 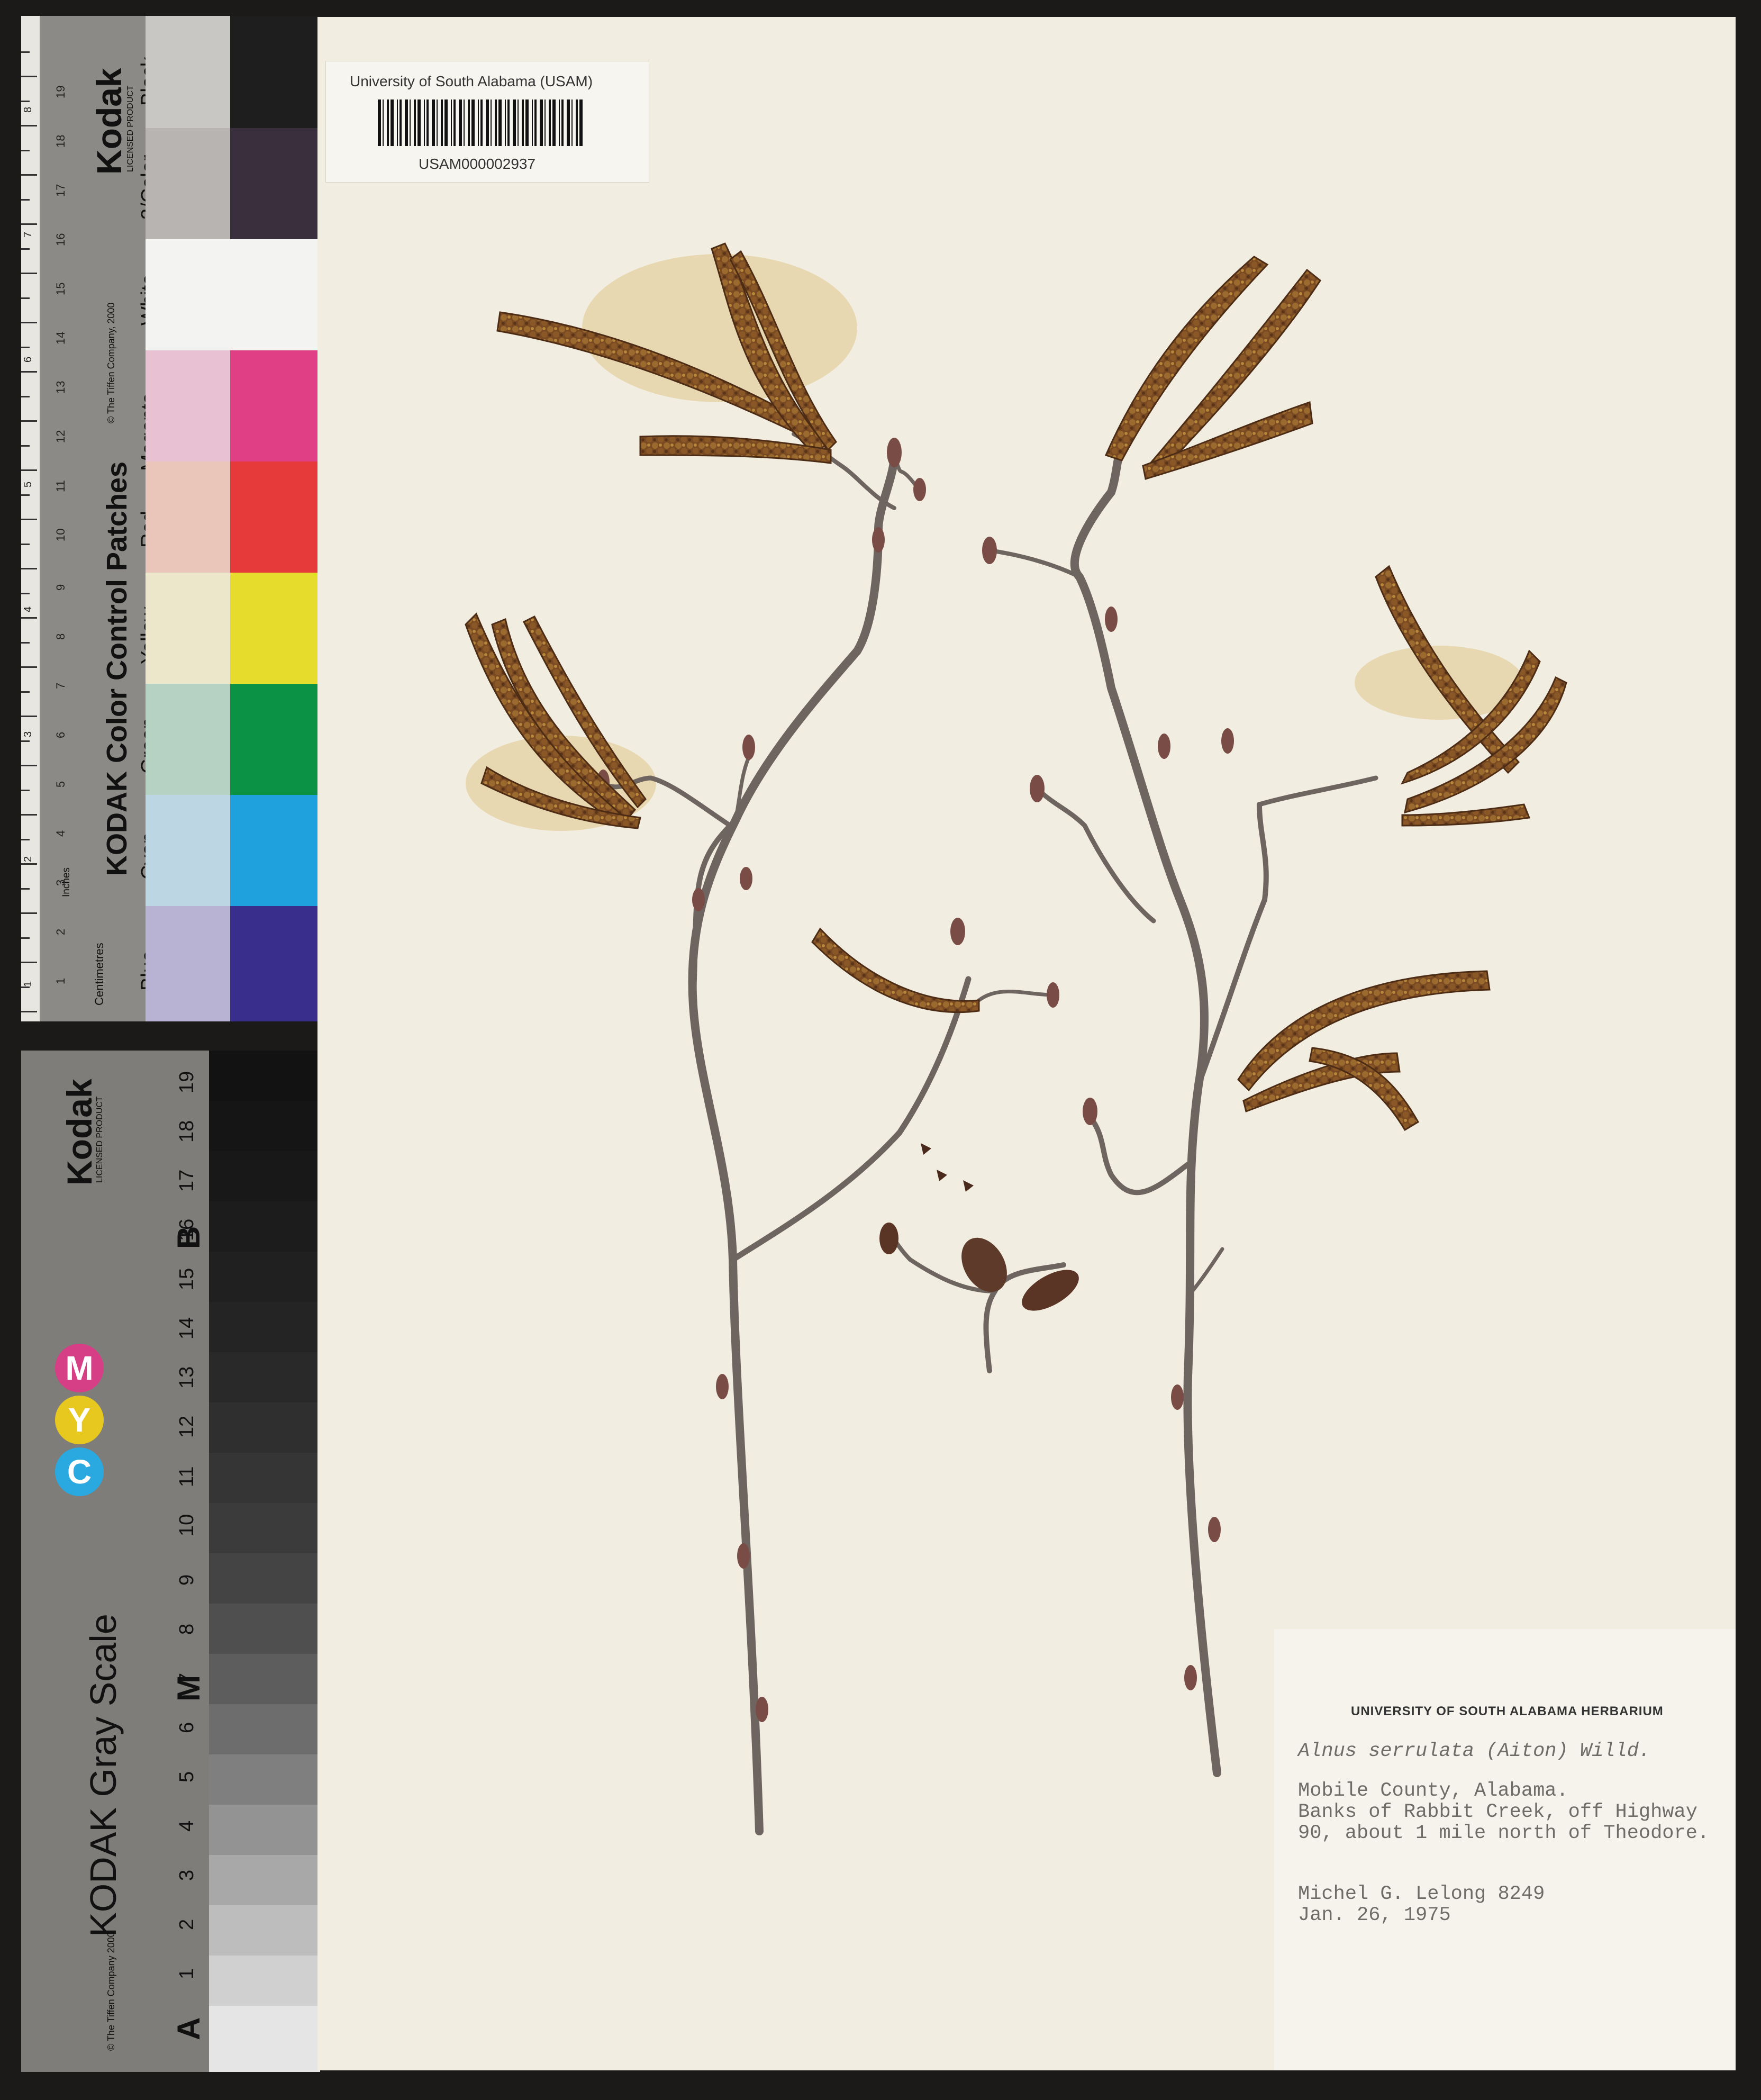 What do you see at coordinates (471, 81) in the screenshot?
I see `institution-name: University of South Alabama (USAM)` at bounding box center [471, 81].